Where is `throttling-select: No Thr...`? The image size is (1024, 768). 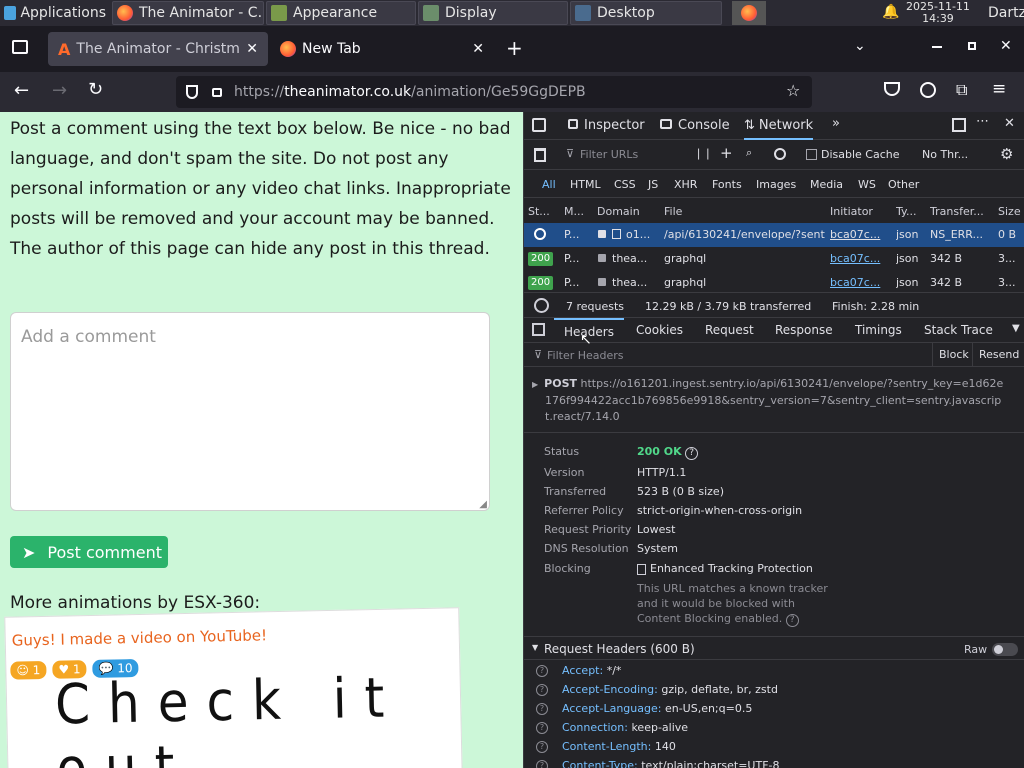
throttling-select: No Thr... is located at coordinates (945, 154).